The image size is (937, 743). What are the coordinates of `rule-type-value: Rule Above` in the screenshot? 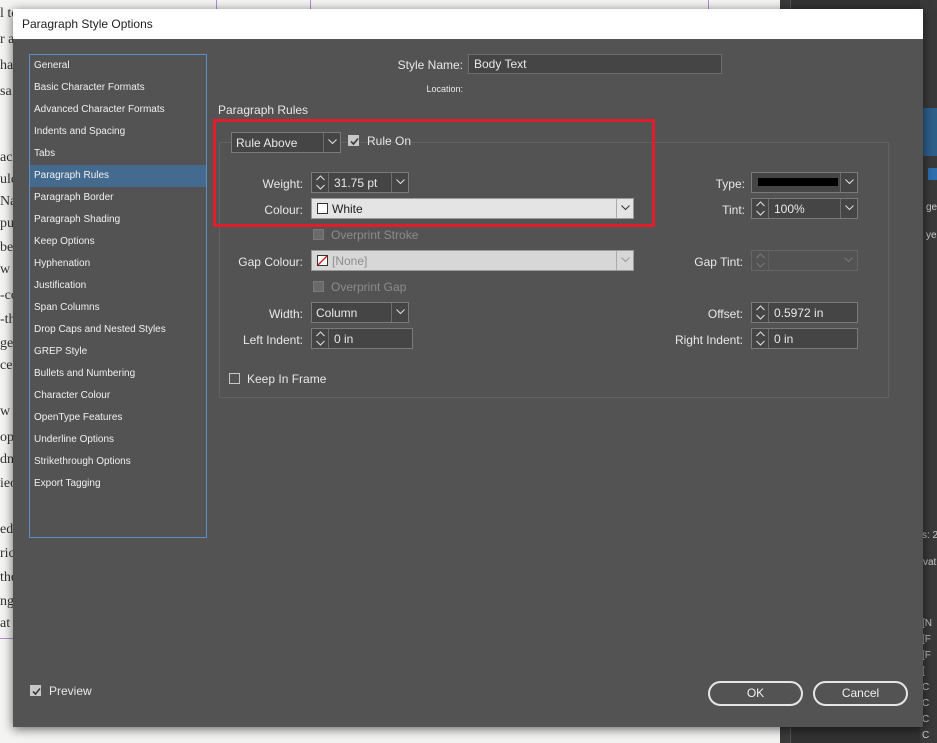 It's located at (267, 143).